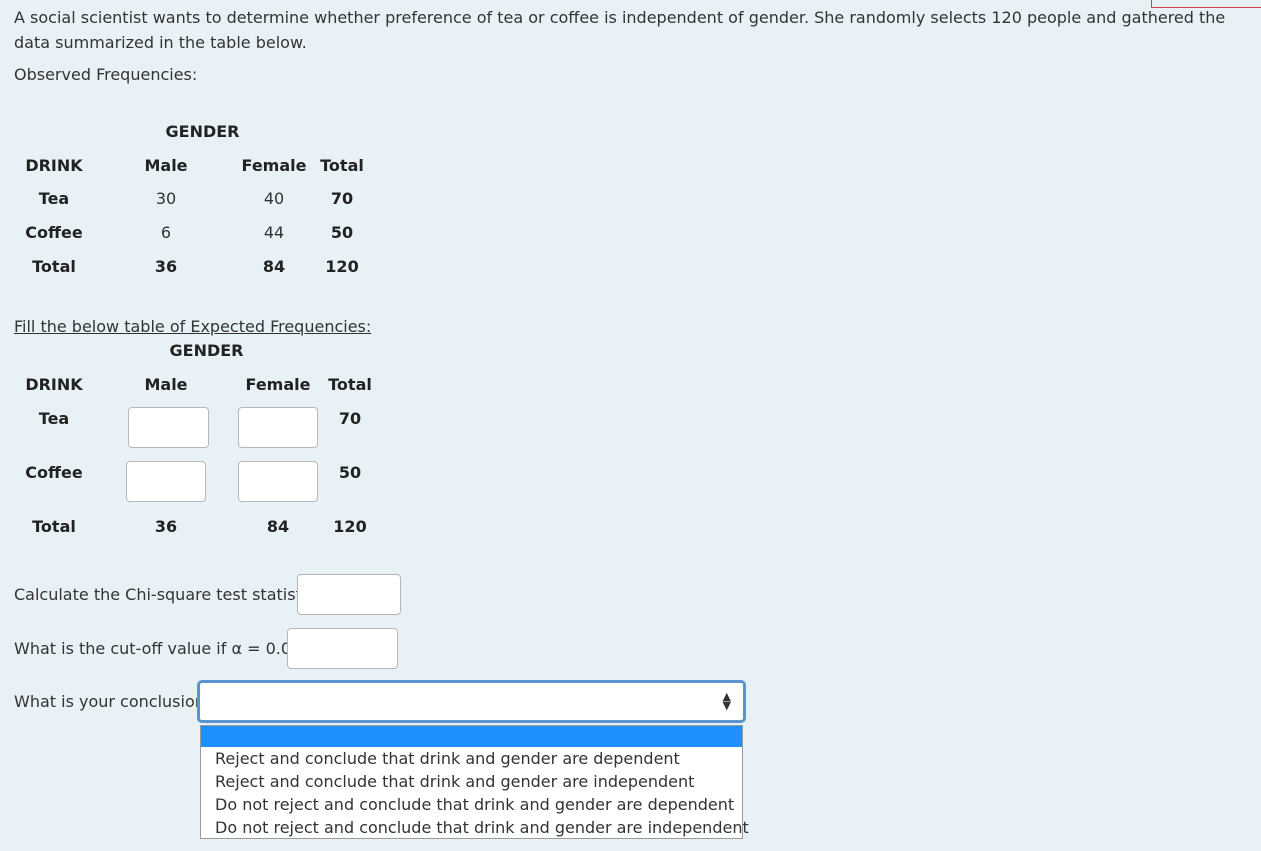 This screenshot has height=851, width=1261. I want to click on observed-row-label: Total, so click(54, 266).